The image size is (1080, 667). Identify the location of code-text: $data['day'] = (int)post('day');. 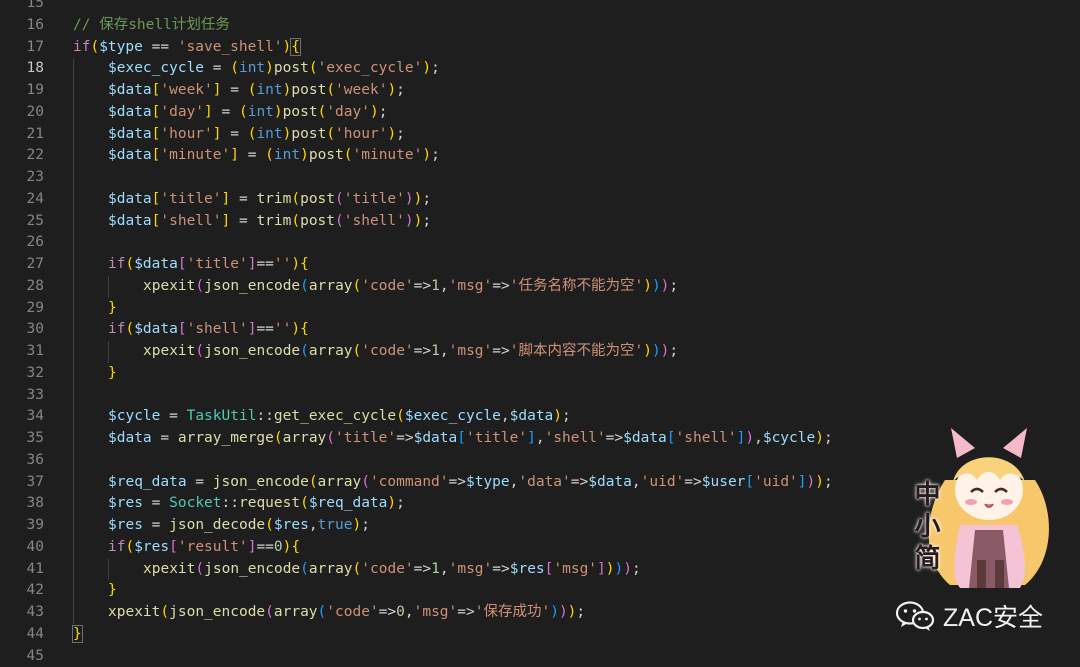
(247, 113).